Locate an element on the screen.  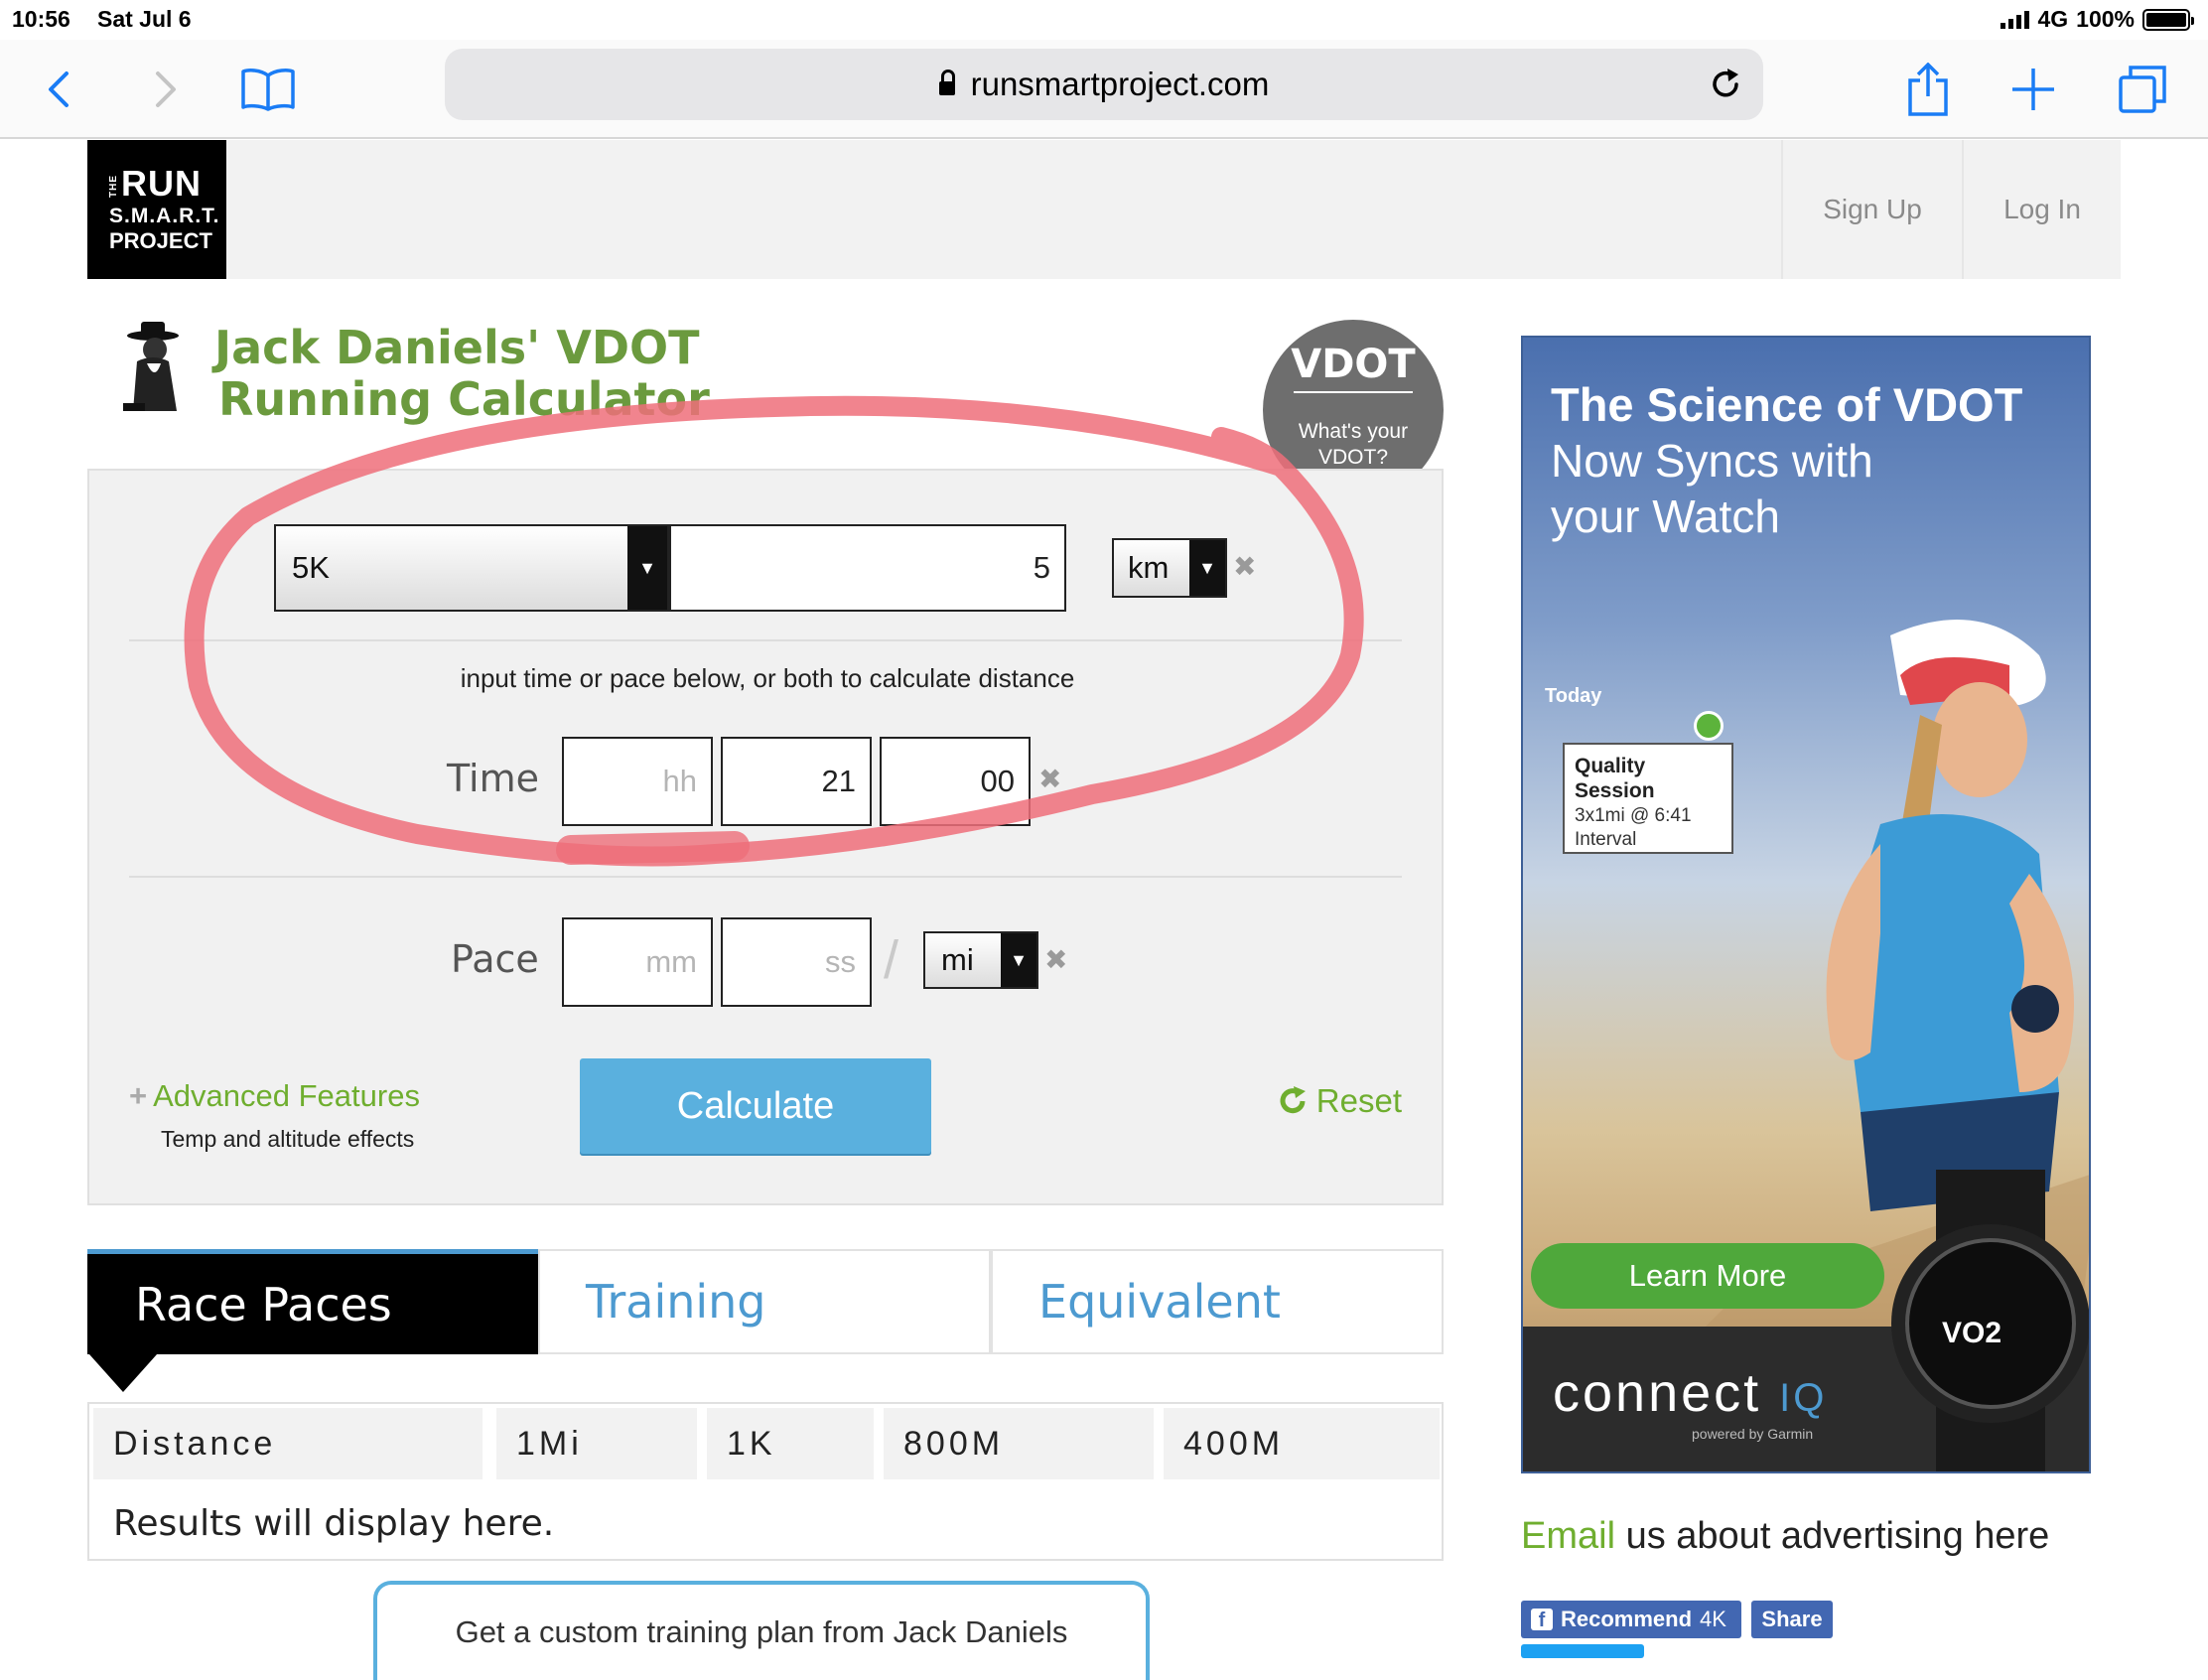
vdot-badge-line-1: What's your is located at coordinates (1353, 431).